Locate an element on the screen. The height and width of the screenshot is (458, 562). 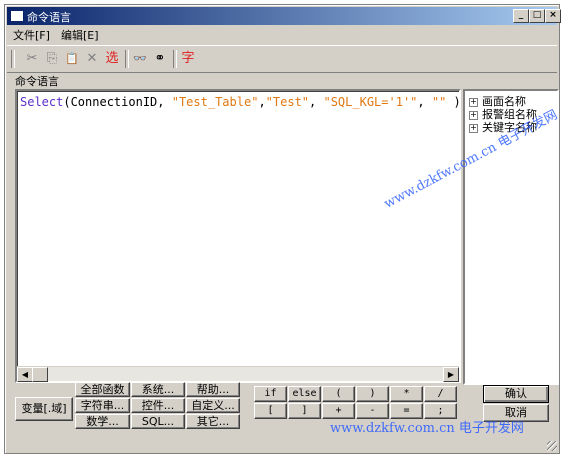
window-icon is located at coordinates (17, 16).